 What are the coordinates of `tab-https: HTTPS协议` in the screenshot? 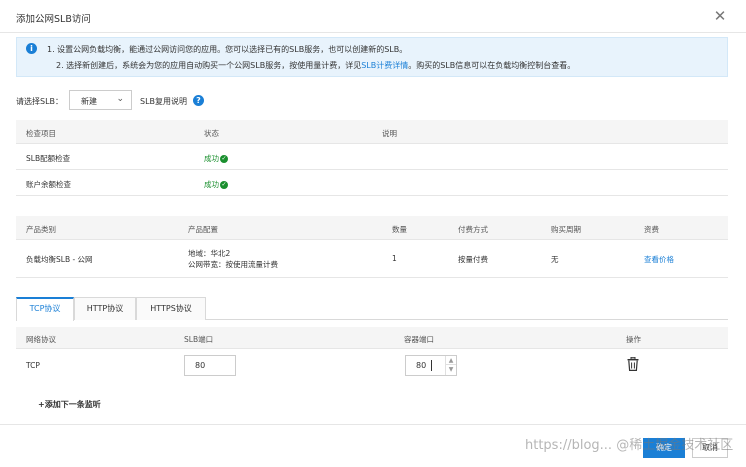 It's located at (171, 308).